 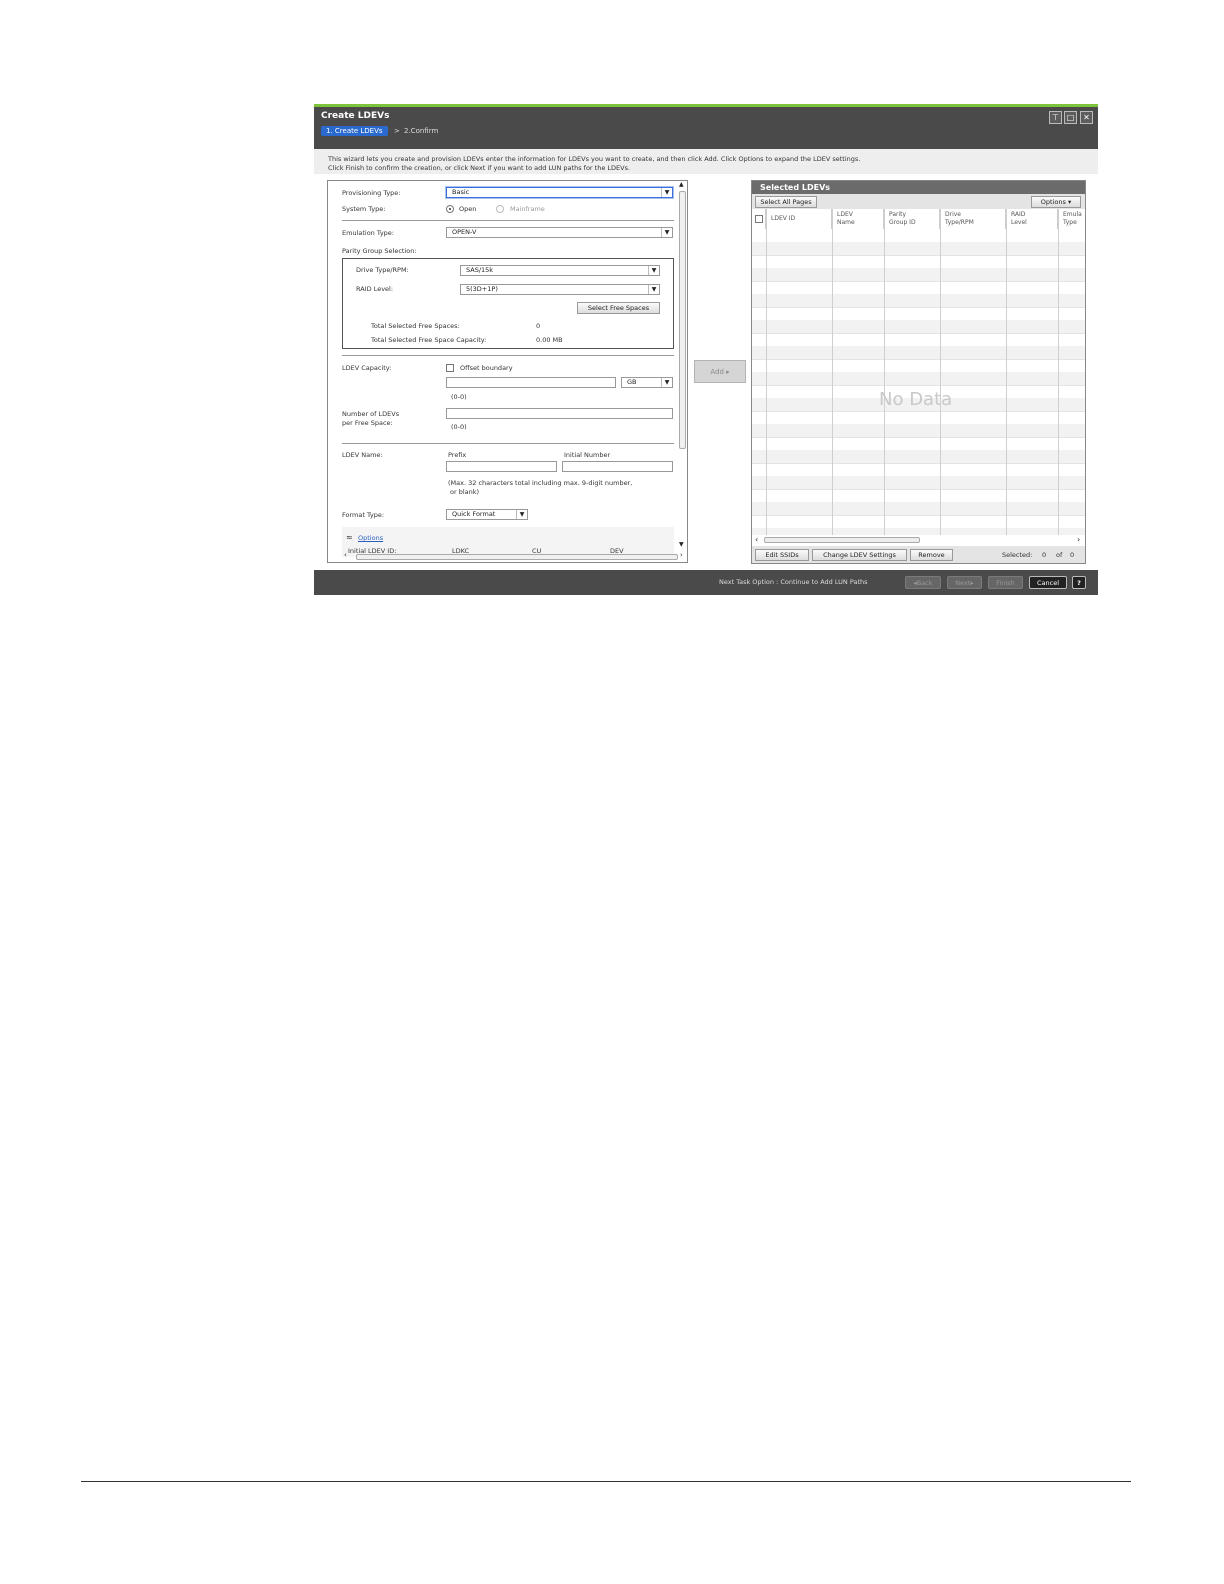 I want to click on name-hint-line-2: or blank), so click(x=465, y=492).